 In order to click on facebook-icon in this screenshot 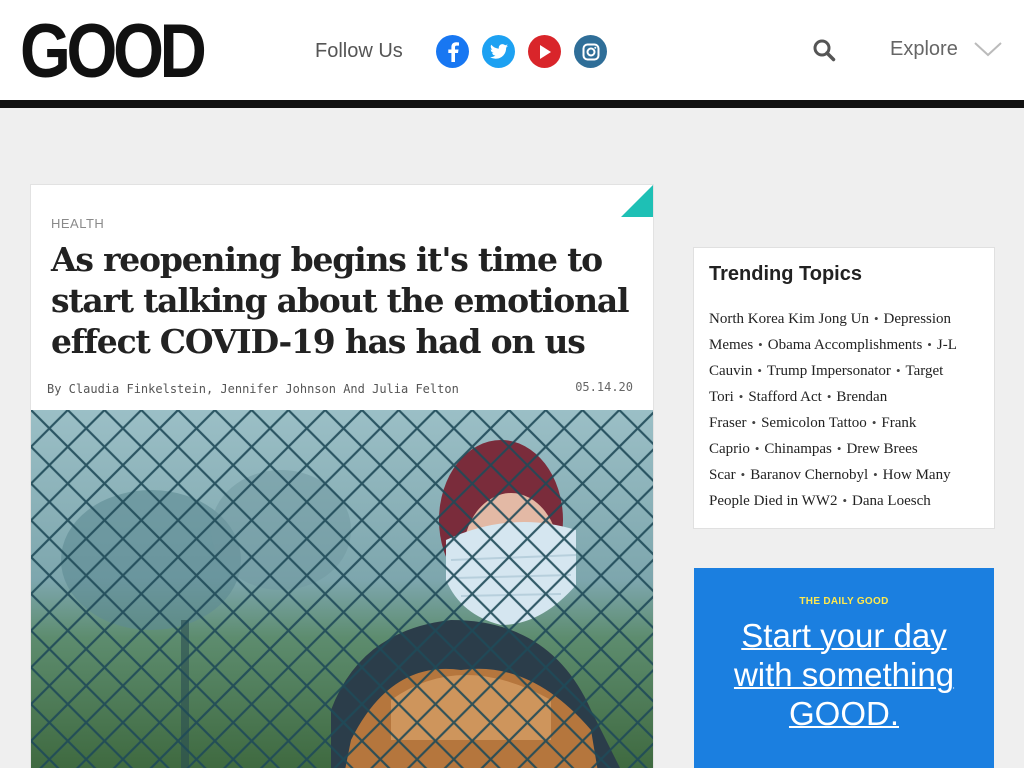, I will do `click(452, 51)`.